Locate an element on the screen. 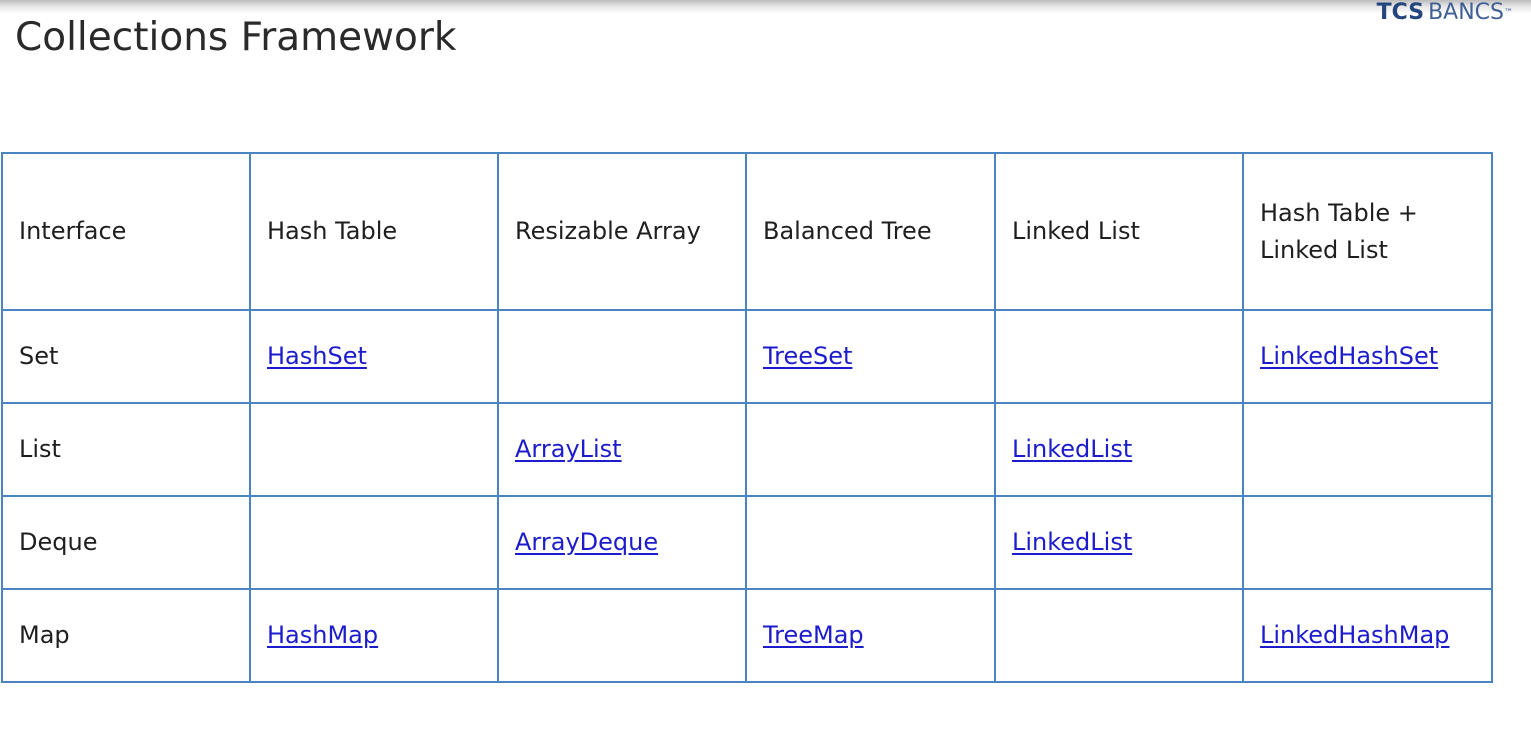 The height and width of the screenshot is (733, 1531). cell-map-hash-table-linked-list: LinkedHashMap is located at coordinates (1367, 635).